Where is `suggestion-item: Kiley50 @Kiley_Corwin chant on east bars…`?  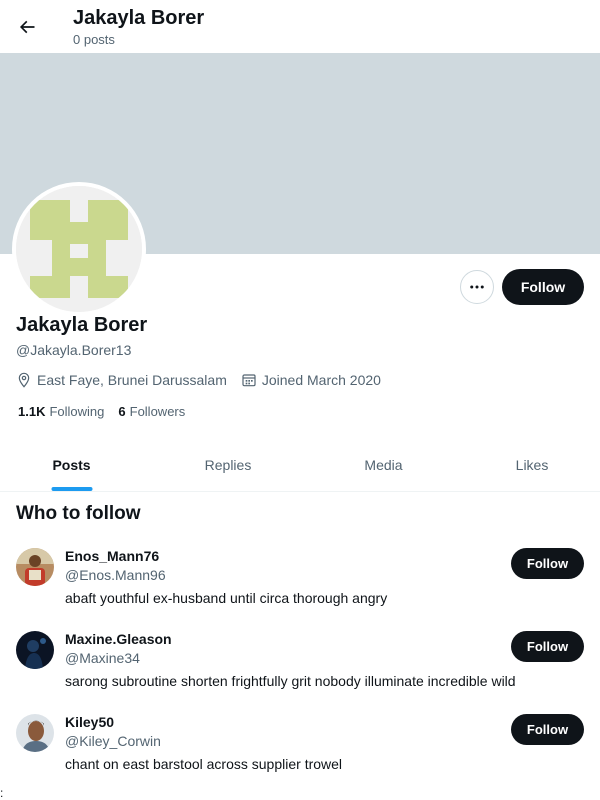
suggestion-item: Kiley50 @Kiley_Corwin chant on east bars… is located at coordinates (300, 755).